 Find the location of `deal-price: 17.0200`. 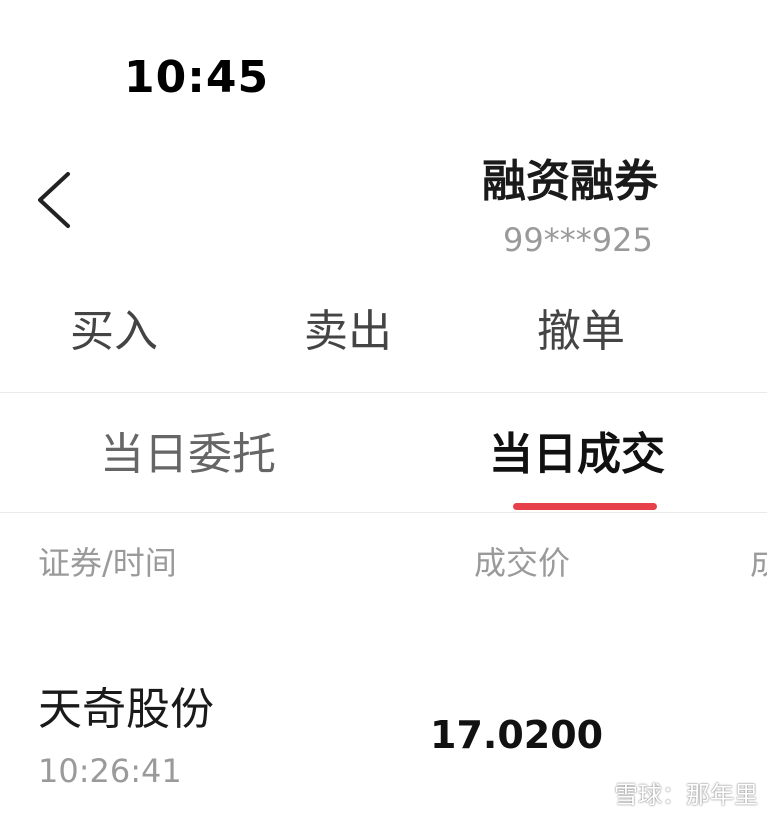

deal-price: 17.0200 is located at coordinates (517, 735).